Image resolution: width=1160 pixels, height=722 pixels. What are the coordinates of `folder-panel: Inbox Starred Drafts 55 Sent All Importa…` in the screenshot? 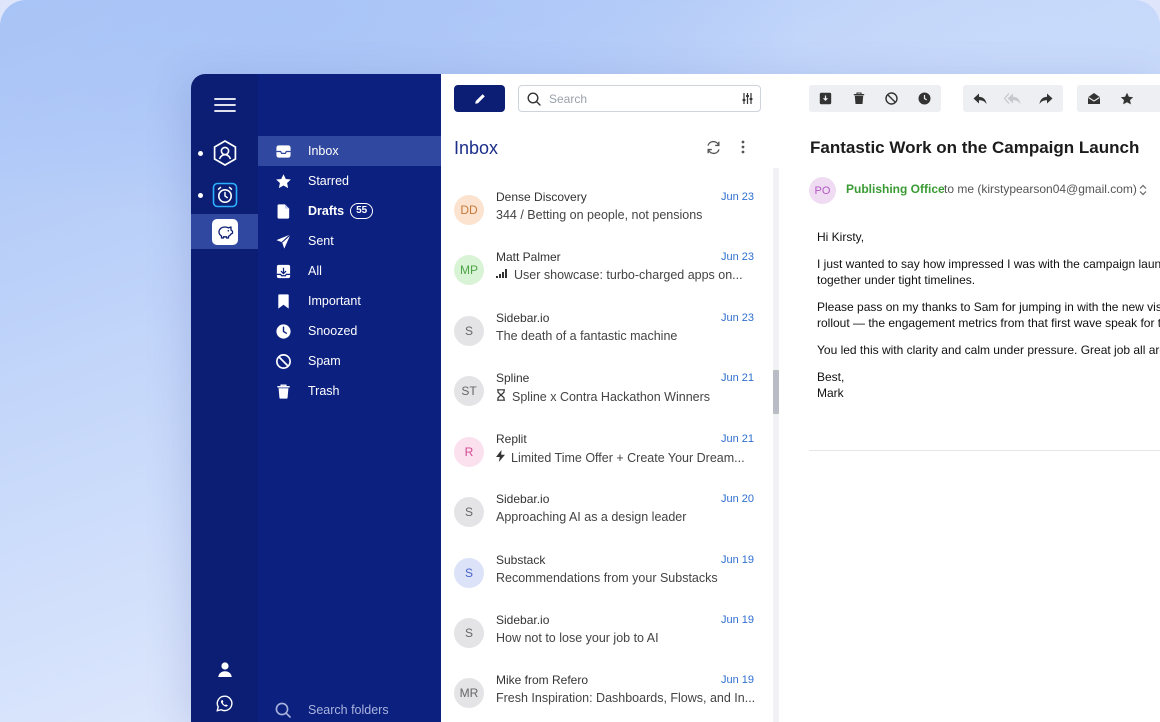 It's located at (349, 398).